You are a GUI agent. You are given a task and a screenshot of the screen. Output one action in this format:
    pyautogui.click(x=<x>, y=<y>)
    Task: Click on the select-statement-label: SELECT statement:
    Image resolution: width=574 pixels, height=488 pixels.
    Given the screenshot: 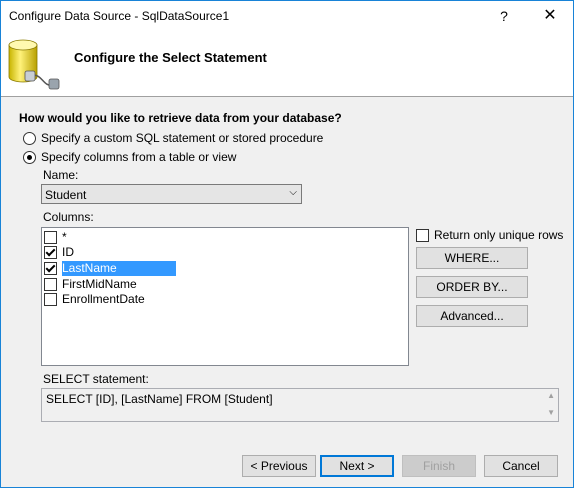 What is the action you would take?
    pyautogui.click(x=96, y=379)
    